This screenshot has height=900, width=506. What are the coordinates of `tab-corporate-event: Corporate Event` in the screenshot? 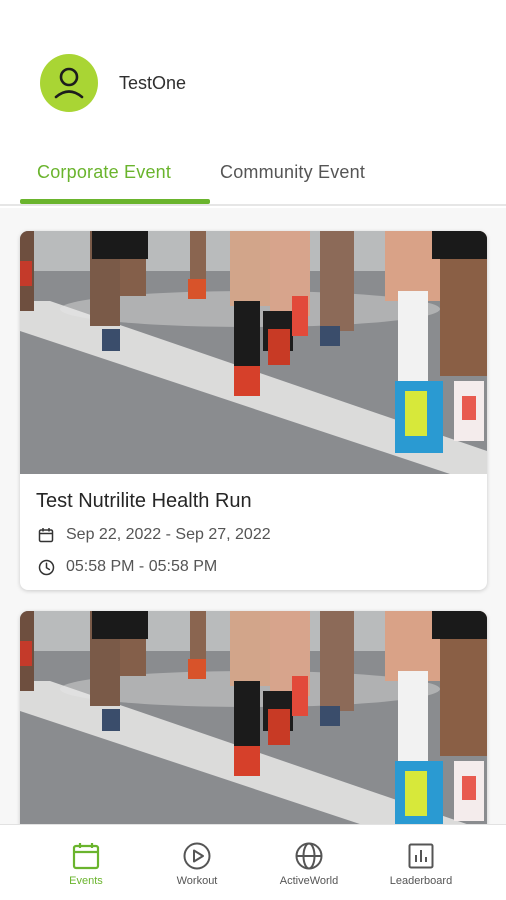 It's located at (104, 172).